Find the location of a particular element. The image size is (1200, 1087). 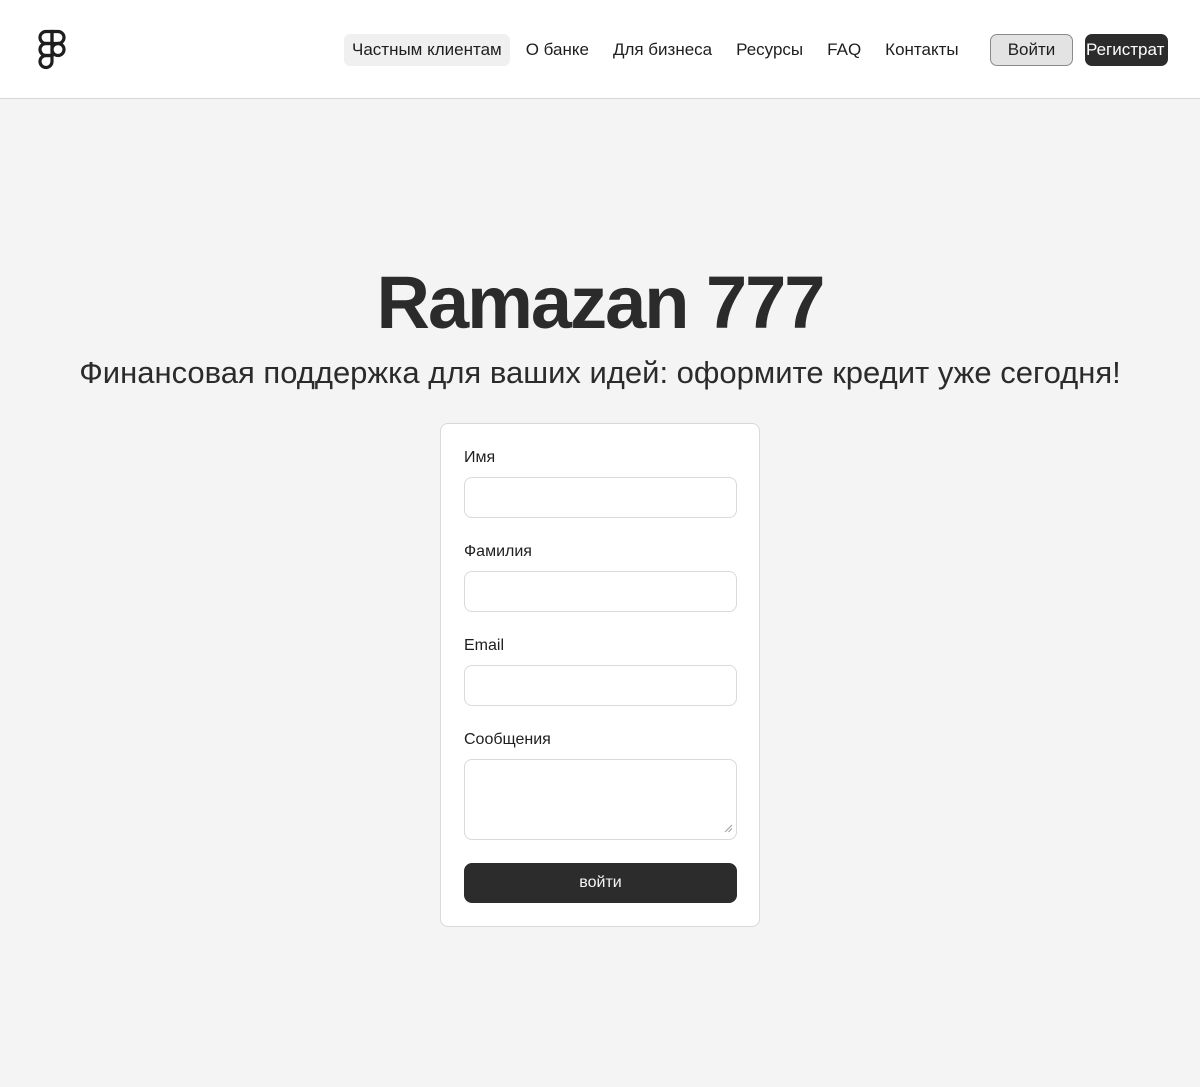

message-textarea is located at coordinates (600, 799).